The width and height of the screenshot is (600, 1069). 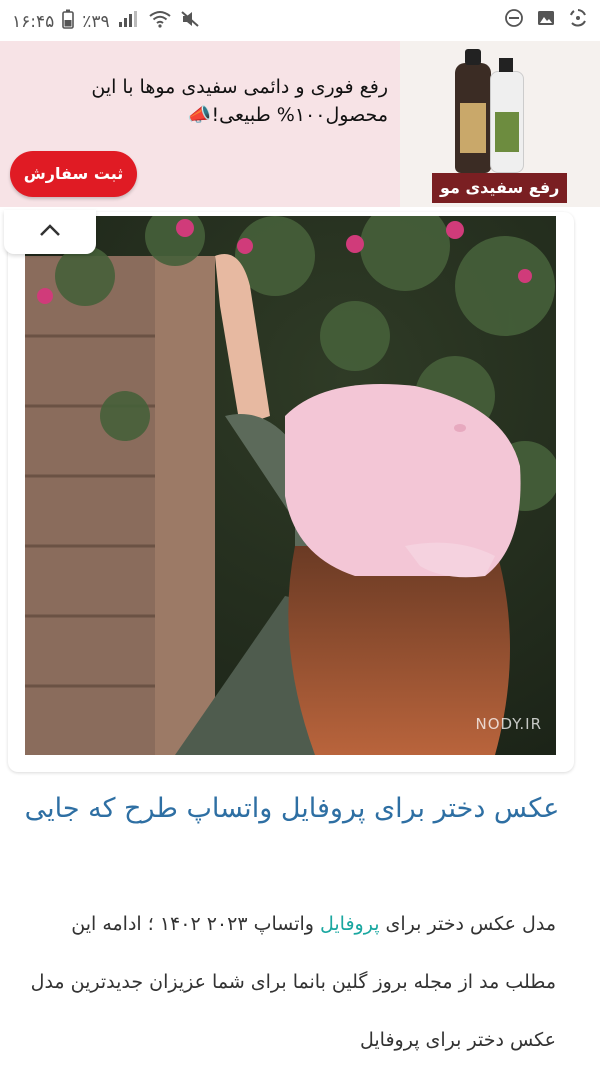 What do you see at coordinates (73, 174) in the screenshot?
I see `order-button: ثبت سفارش` at bounding box center [73, 174].